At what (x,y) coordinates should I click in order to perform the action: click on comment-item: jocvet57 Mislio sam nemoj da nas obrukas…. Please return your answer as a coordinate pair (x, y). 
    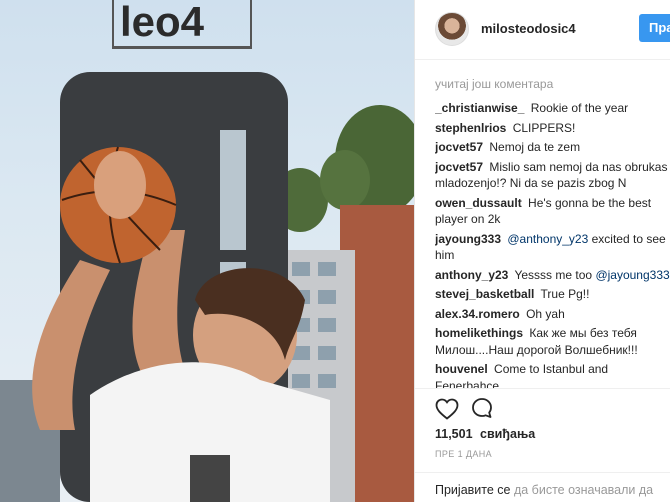
    Looking at the image, I should click on (552, 175).